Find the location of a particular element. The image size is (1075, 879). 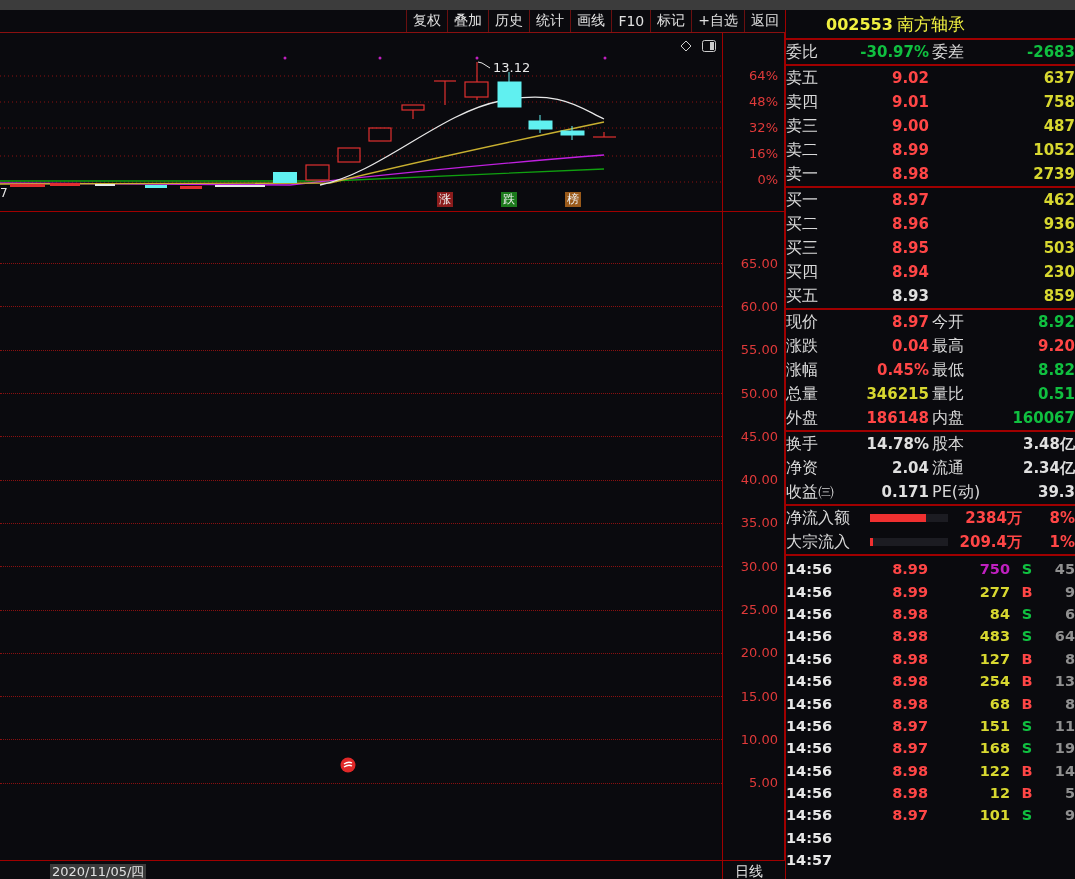

field-value: 2.34亿 is located at coordinates (1048, 468).